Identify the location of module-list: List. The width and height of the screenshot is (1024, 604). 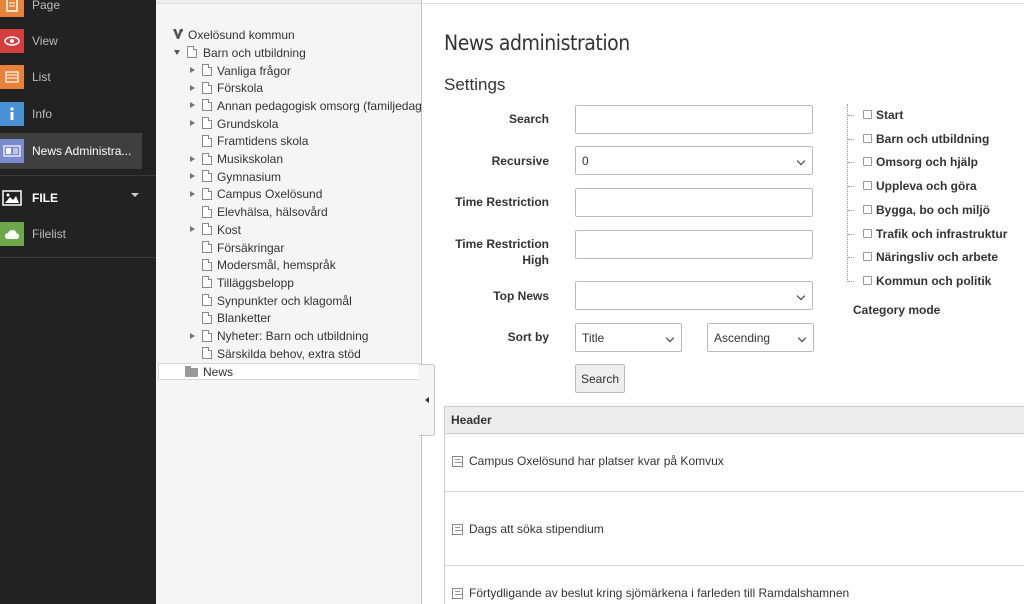
(78, 77).